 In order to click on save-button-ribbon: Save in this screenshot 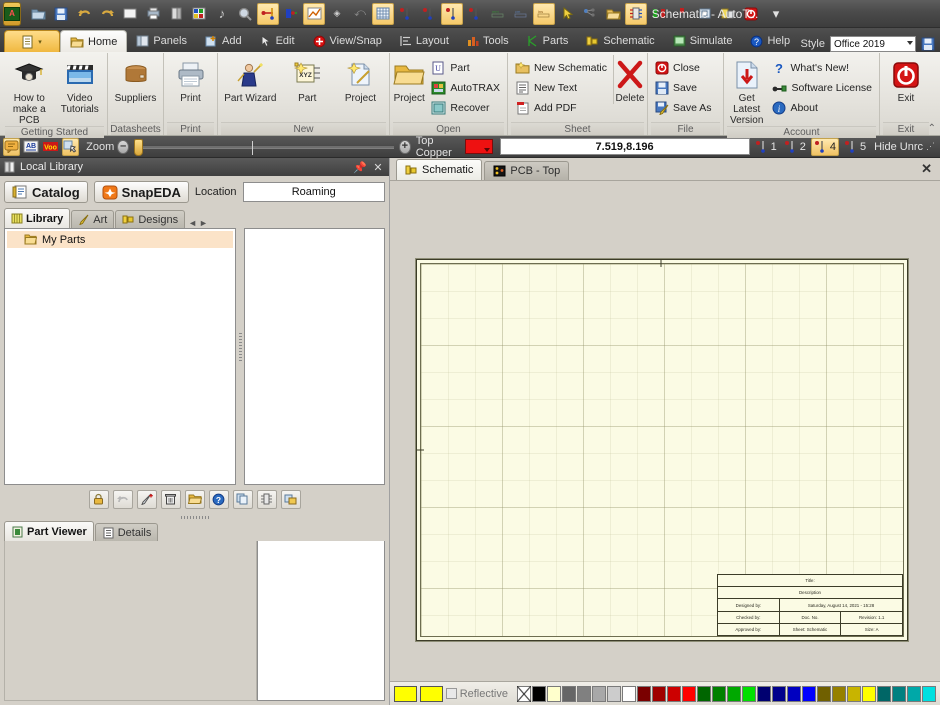, I will do `click(683, 88)`.